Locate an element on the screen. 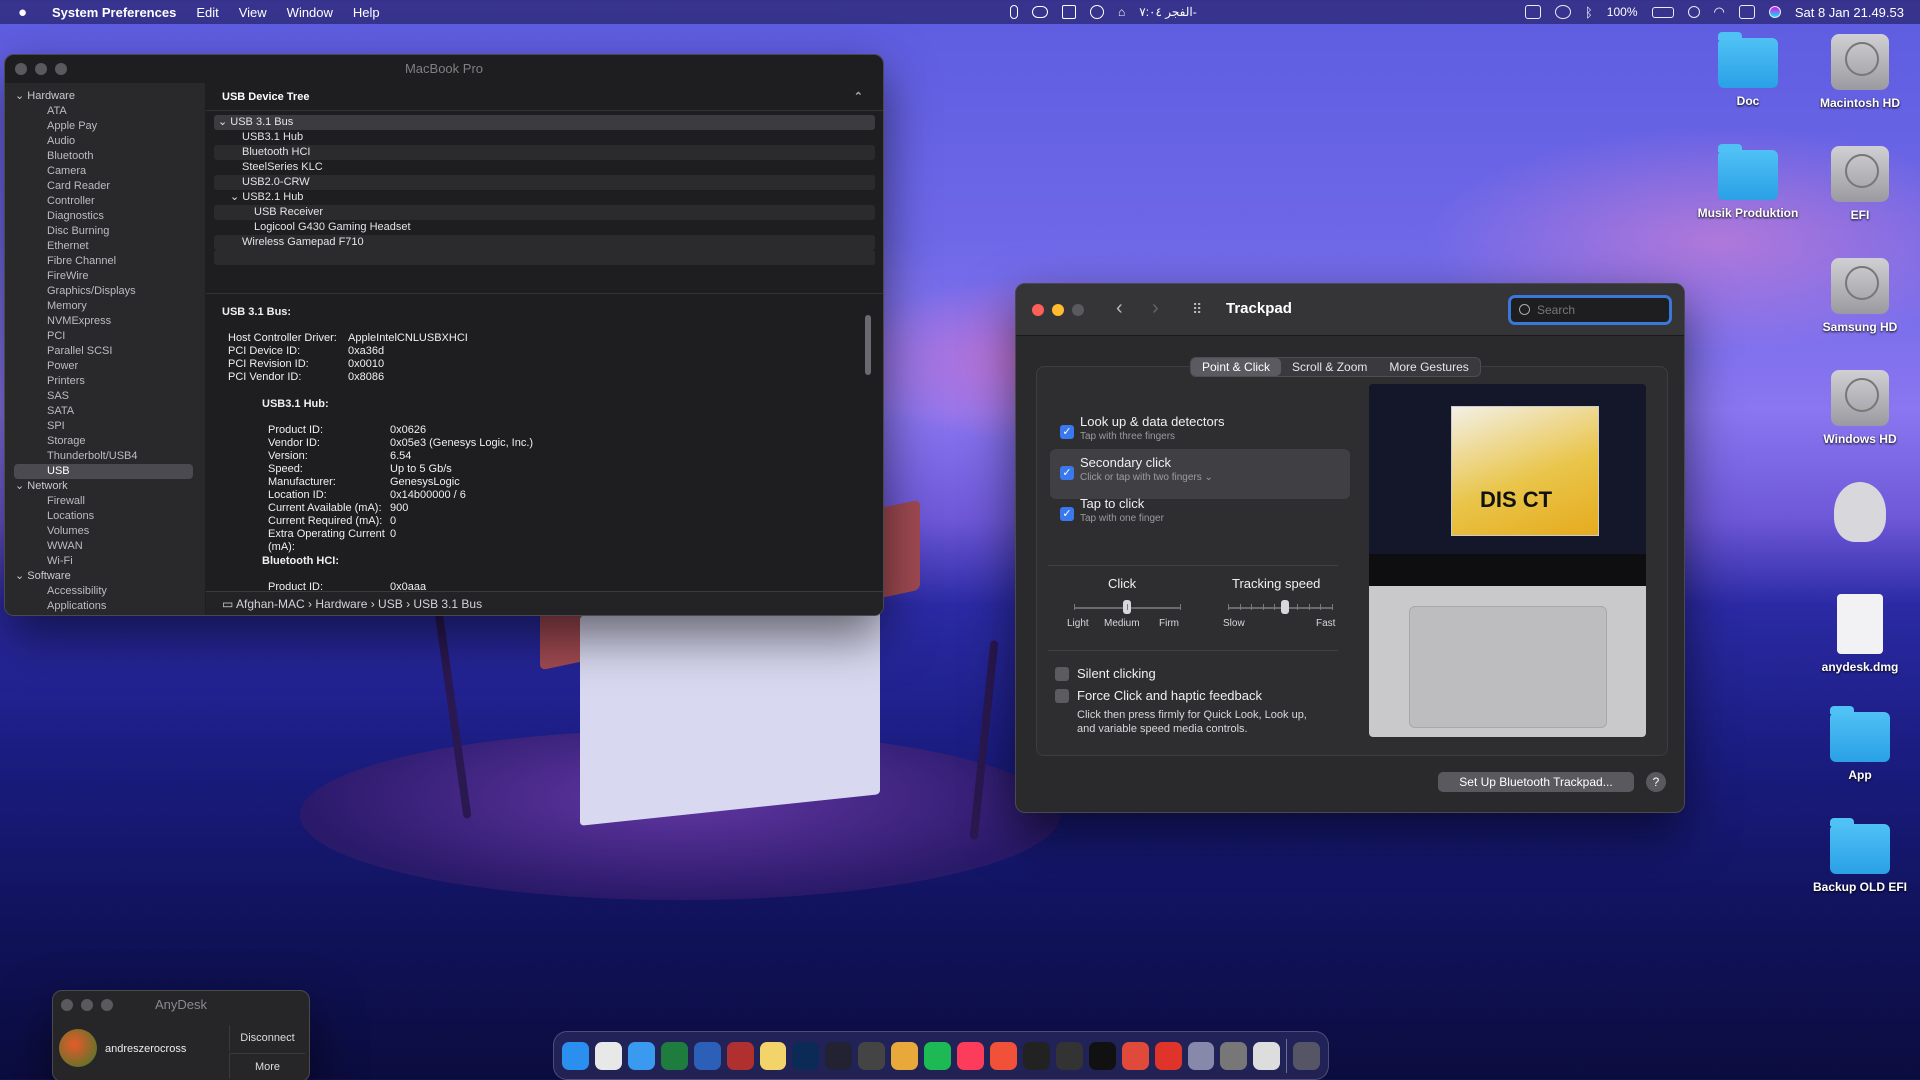 The height and width of the screenshot is (1080, 1920). spotlight-search-icon is located at coordinates (1693, 12).